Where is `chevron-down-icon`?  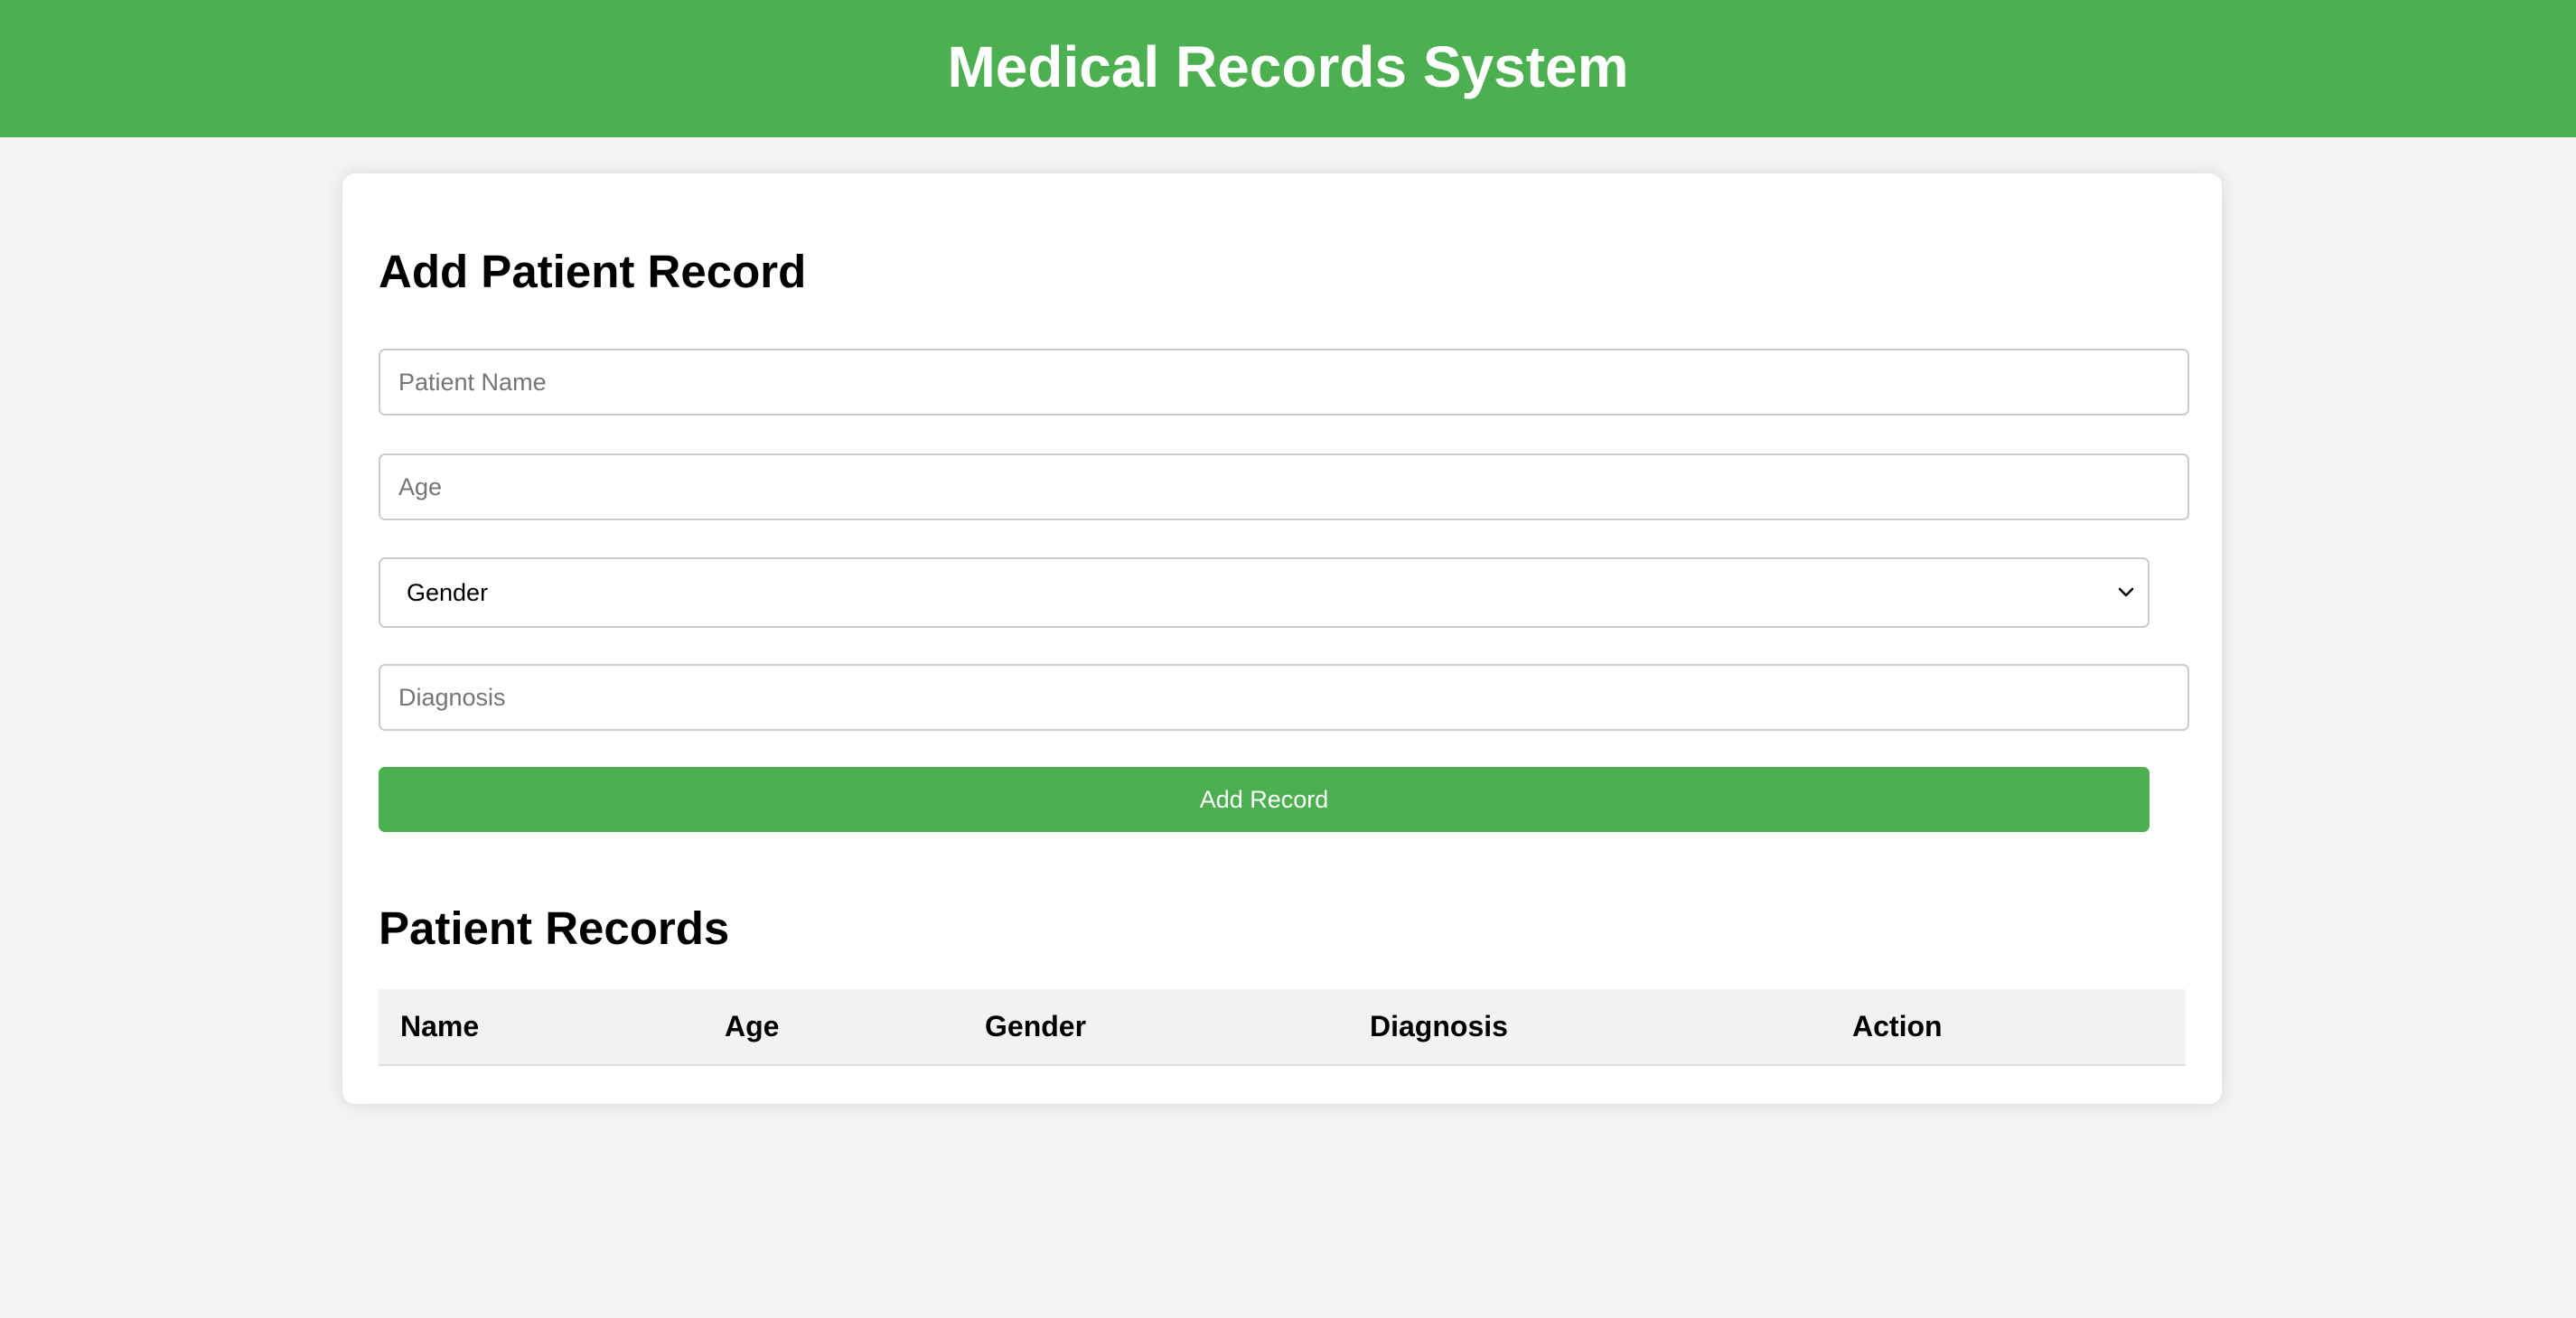 chevron-down-icon is located at coordinates (2126, 592).